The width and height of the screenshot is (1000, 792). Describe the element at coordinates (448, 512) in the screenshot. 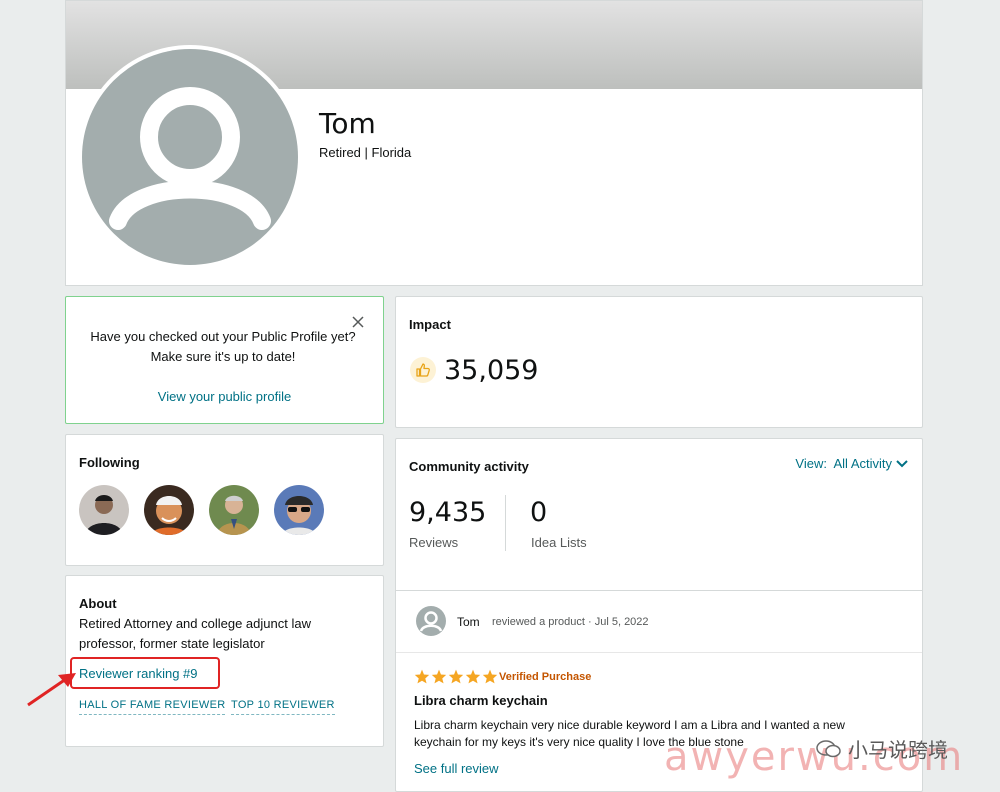

I see `reviews-count: 9,435` at that location.